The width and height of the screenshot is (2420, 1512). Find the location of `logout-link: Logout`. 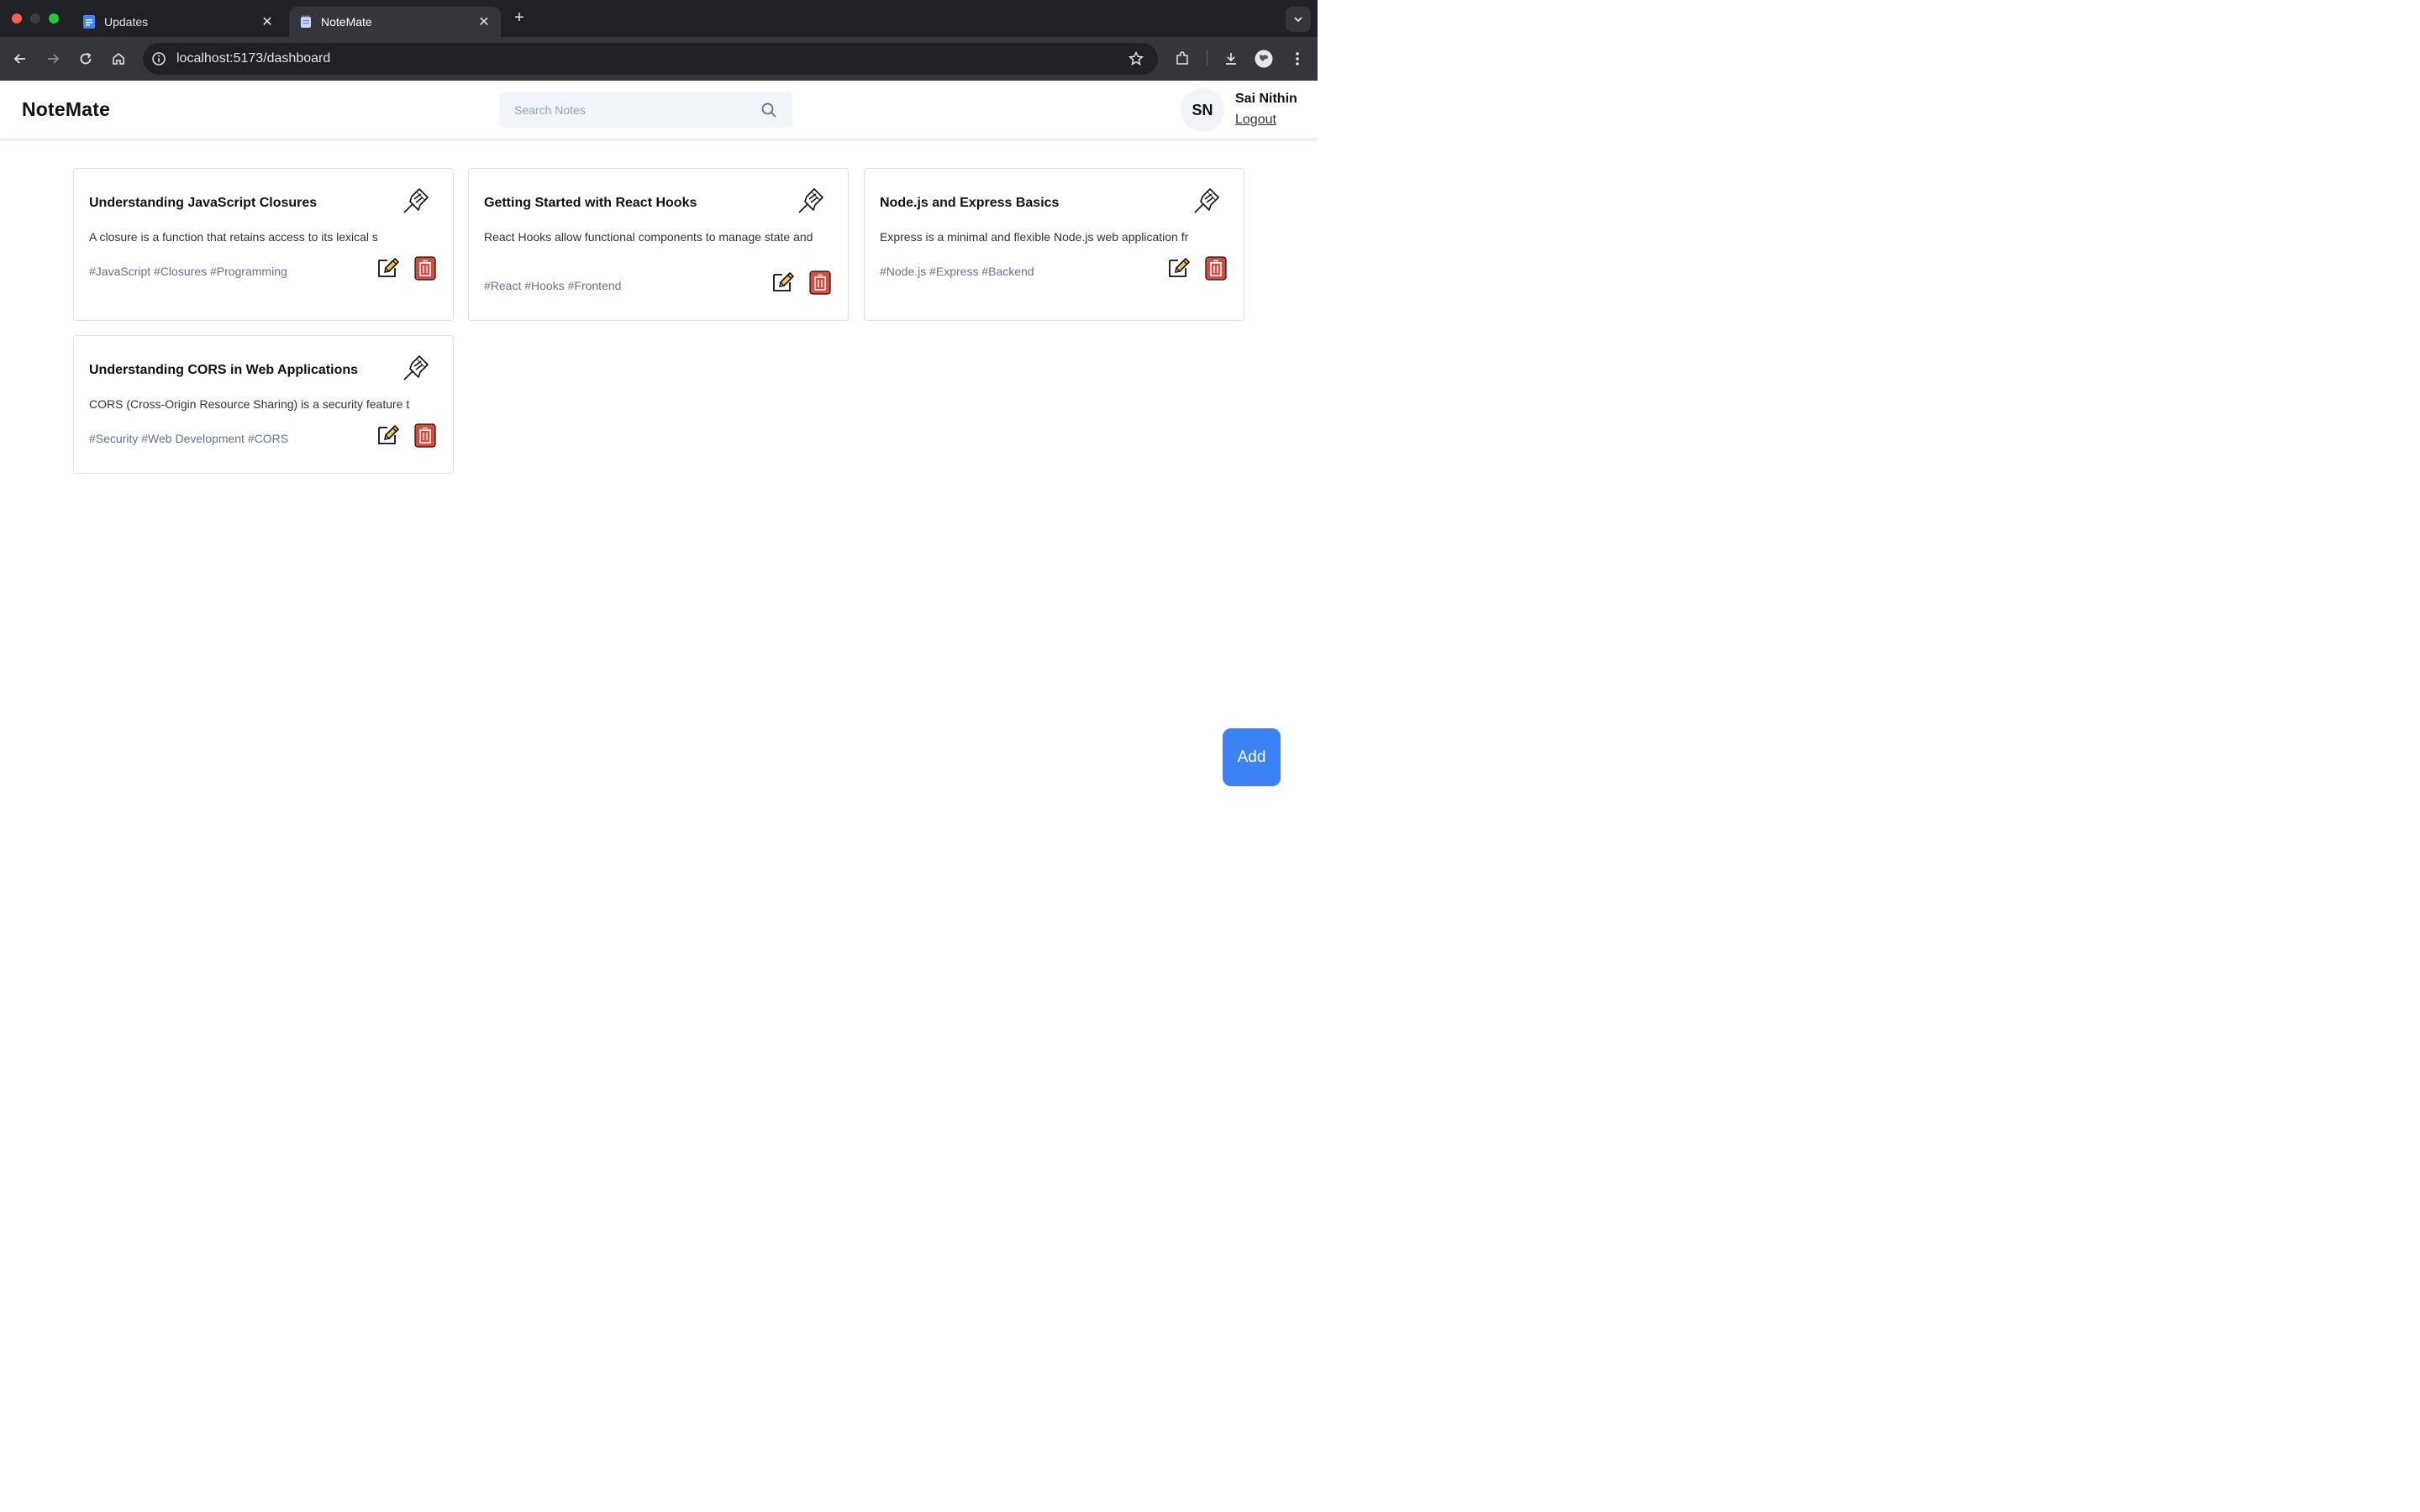

logout-link: Logout is located at coordinates (1255, 120).